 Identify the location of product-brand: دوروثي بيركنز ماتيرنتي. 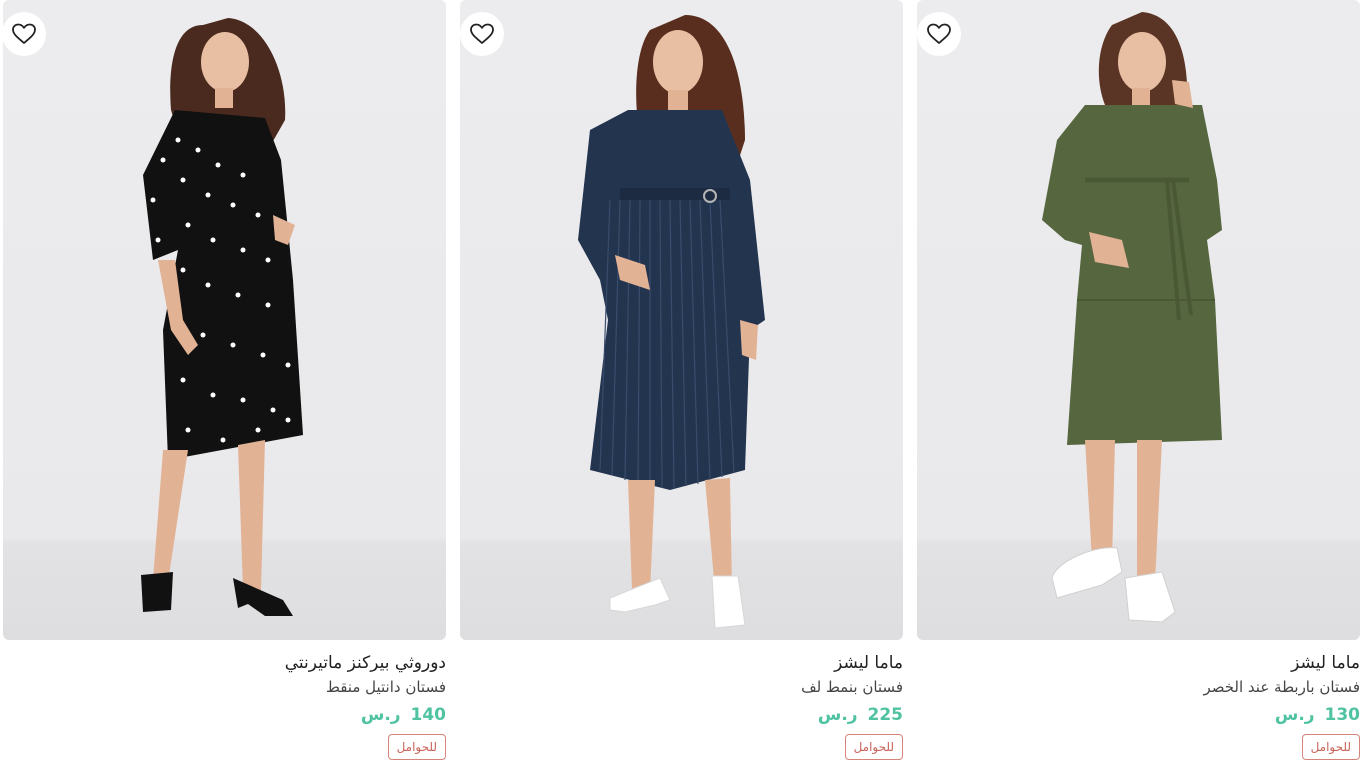
(224, 663).